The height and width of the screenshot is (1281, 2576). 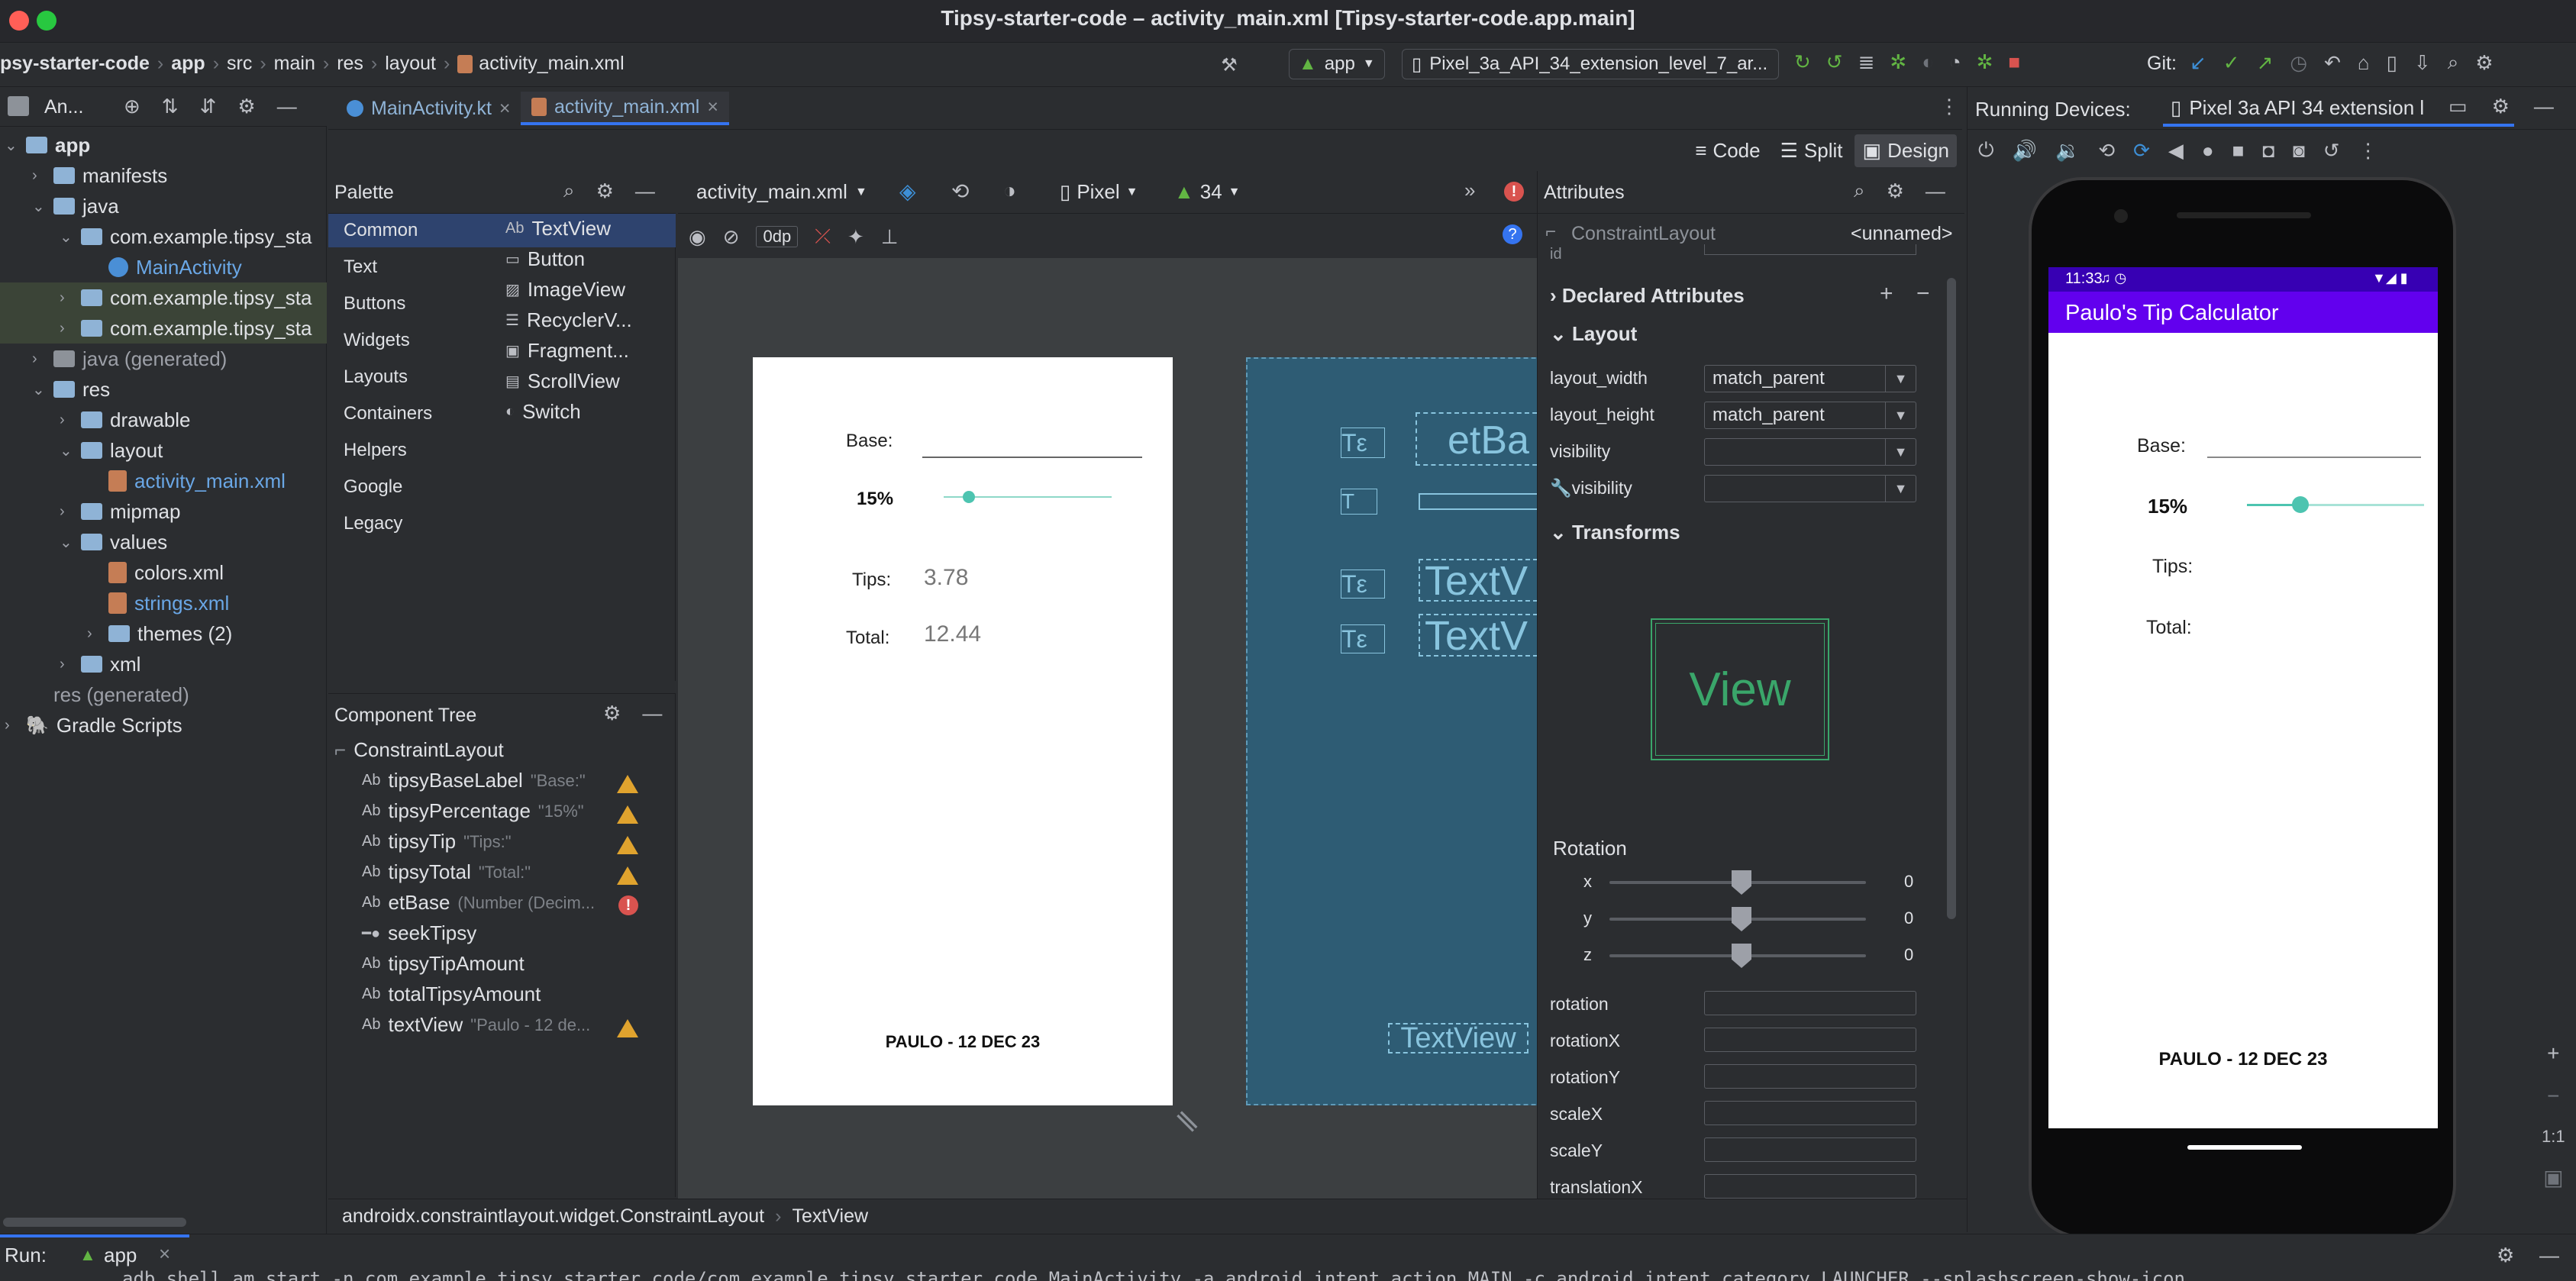 I want to click on id-field, so click(x=1810, y=249).